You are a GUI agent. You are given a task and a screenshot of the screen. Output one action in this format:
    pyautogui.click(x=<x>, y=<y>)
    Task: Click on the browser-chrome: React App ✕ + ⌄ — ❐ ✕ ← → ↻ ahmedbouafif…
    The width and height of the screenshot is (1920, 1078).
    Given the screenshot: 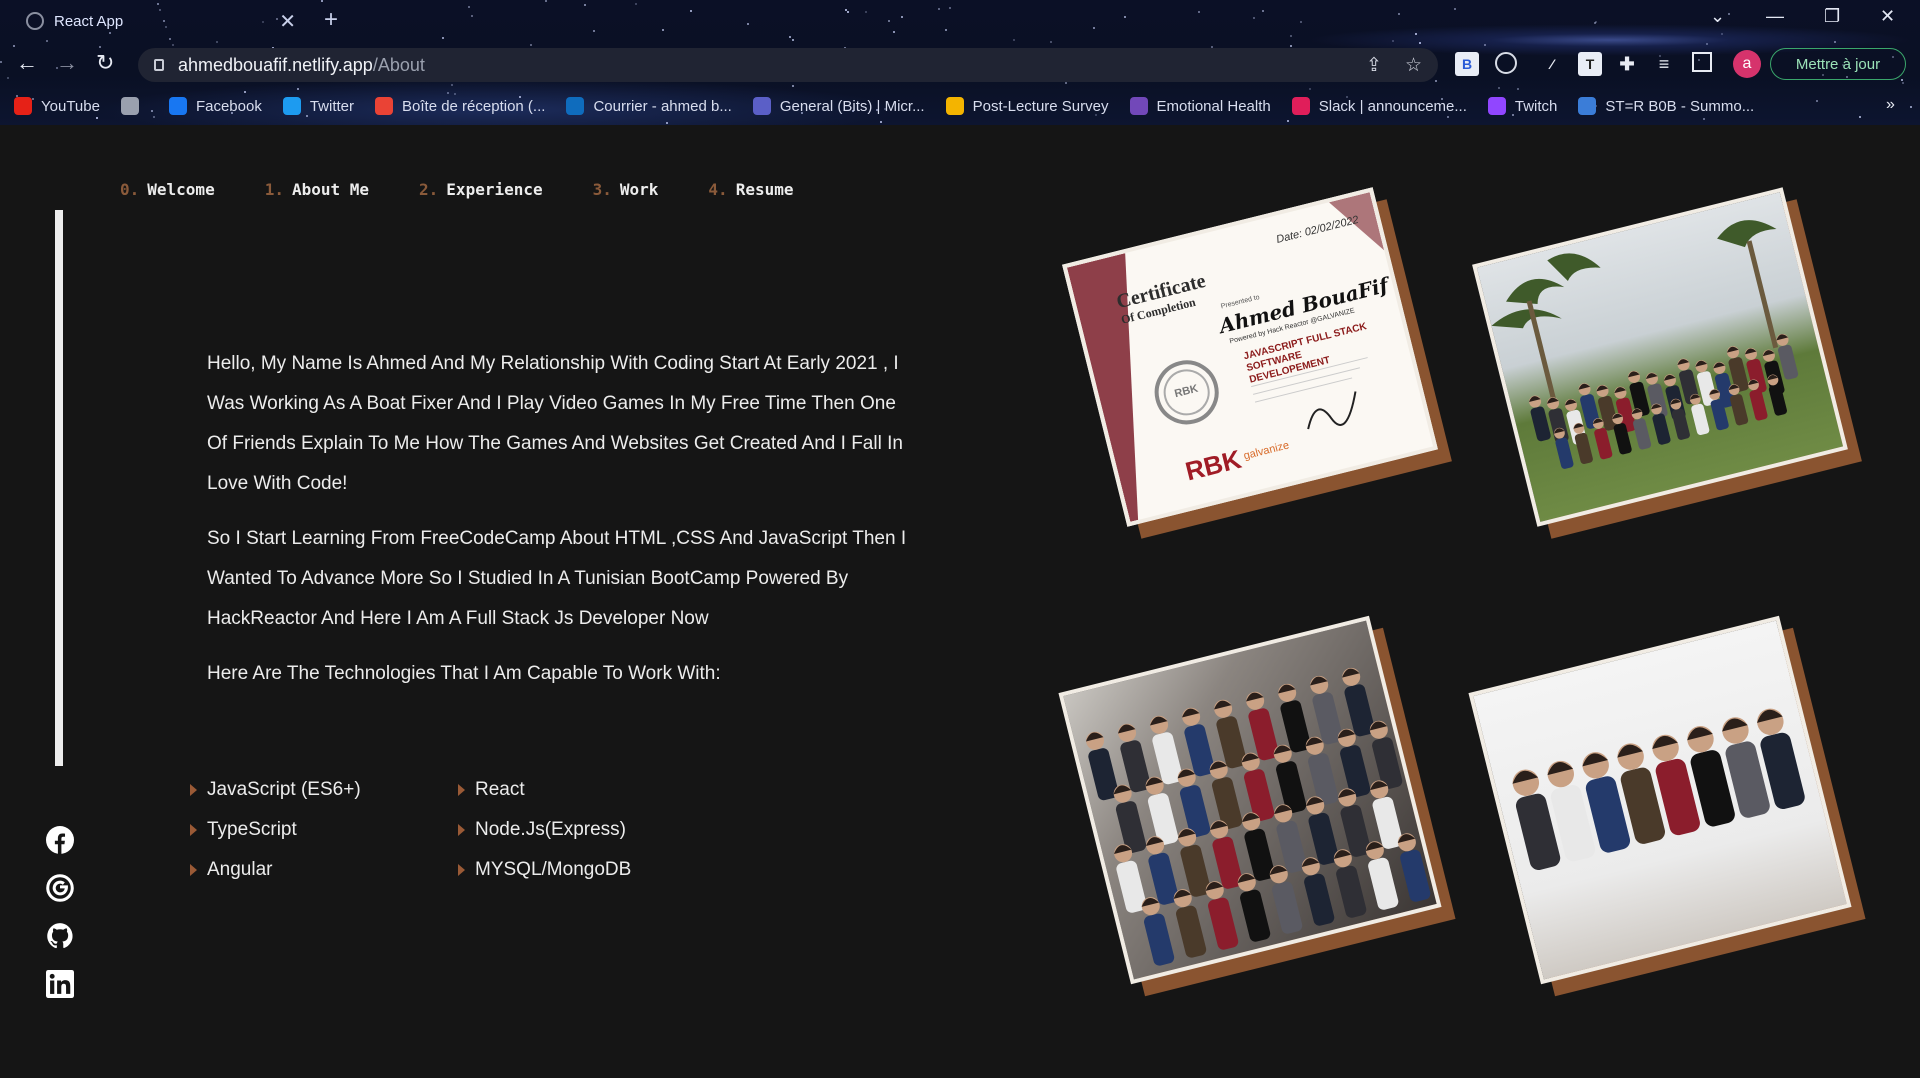 What is the action you would take?
    pyautogui.click(x=960, y=62)
    